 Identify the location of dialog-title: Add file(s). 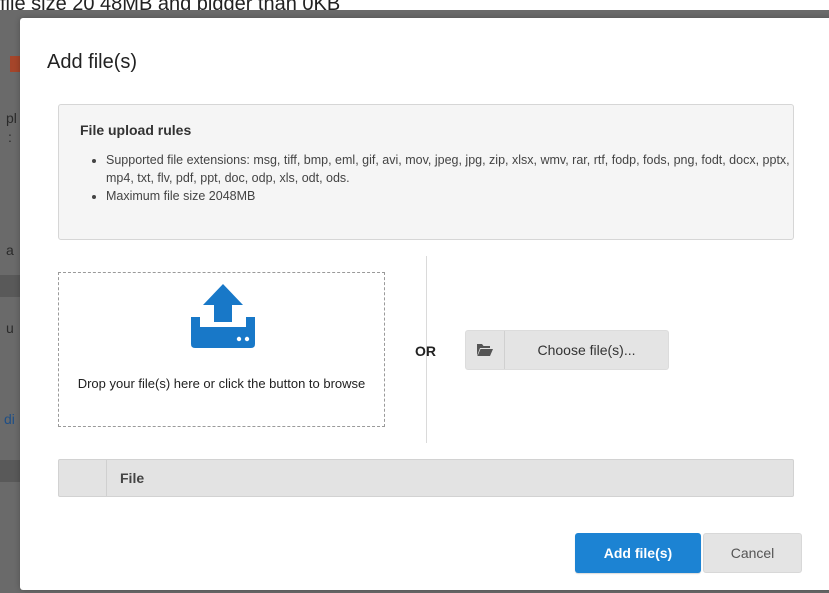
(92, 62).